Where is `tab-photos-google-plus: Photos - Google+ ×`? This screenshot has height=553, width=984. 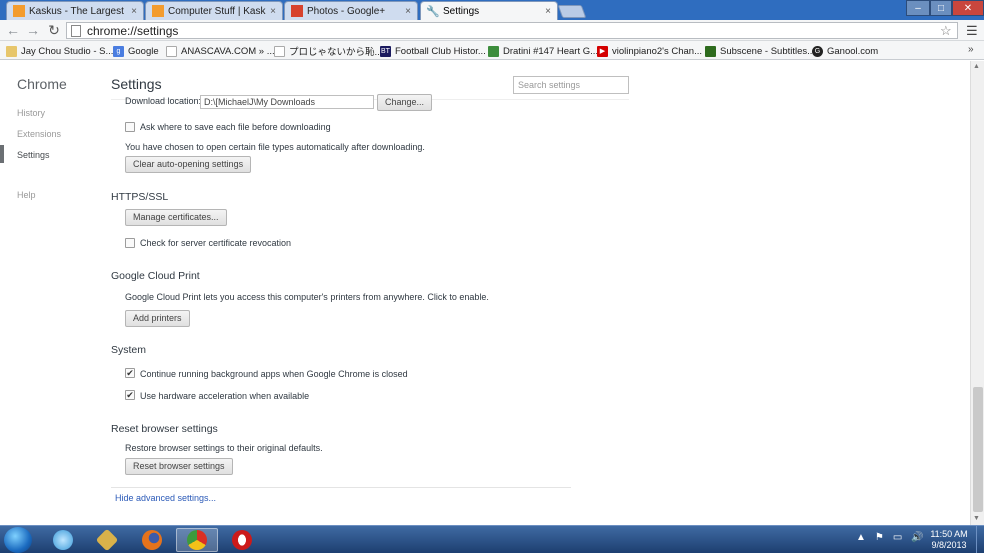 tab-photos-google-plus: Photos - Google+ × is located at coordinates (351, 10).